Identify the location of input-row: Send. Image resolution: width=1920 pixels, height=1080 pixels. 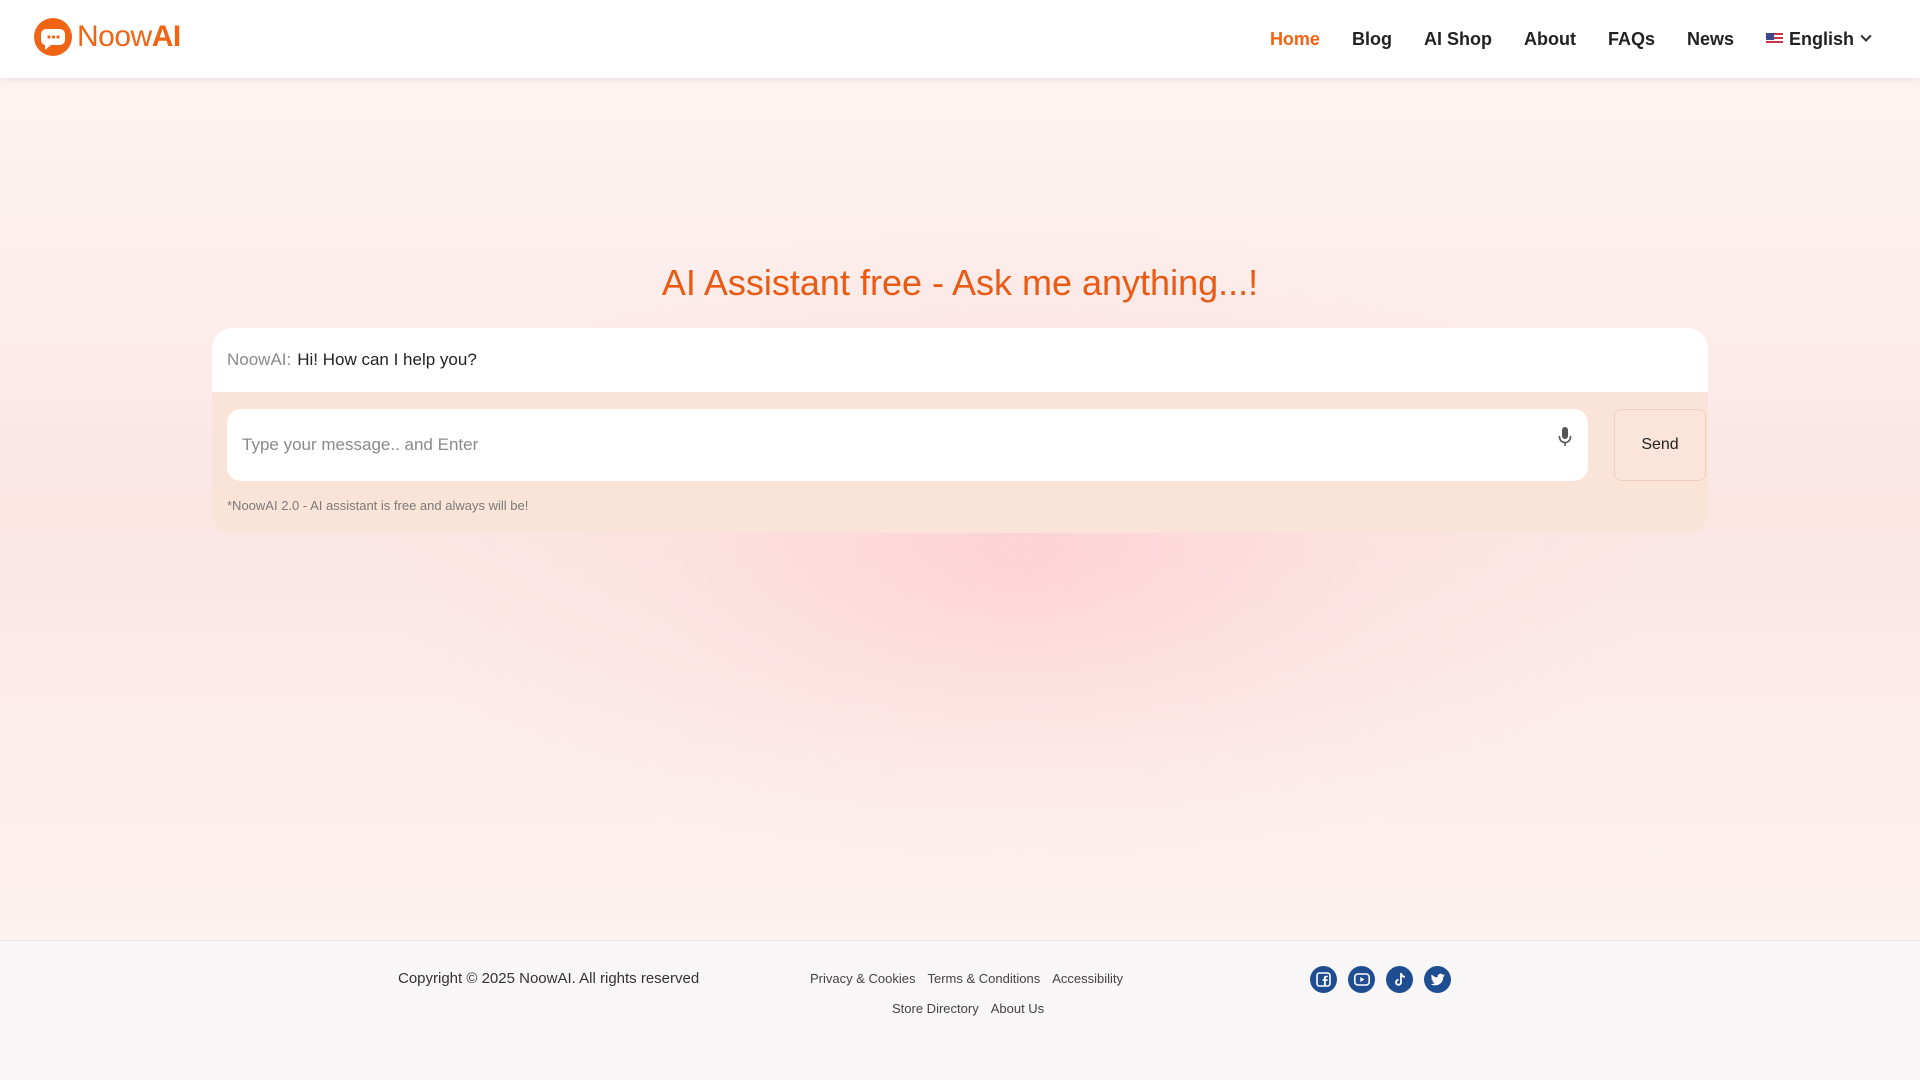
(966, 445).